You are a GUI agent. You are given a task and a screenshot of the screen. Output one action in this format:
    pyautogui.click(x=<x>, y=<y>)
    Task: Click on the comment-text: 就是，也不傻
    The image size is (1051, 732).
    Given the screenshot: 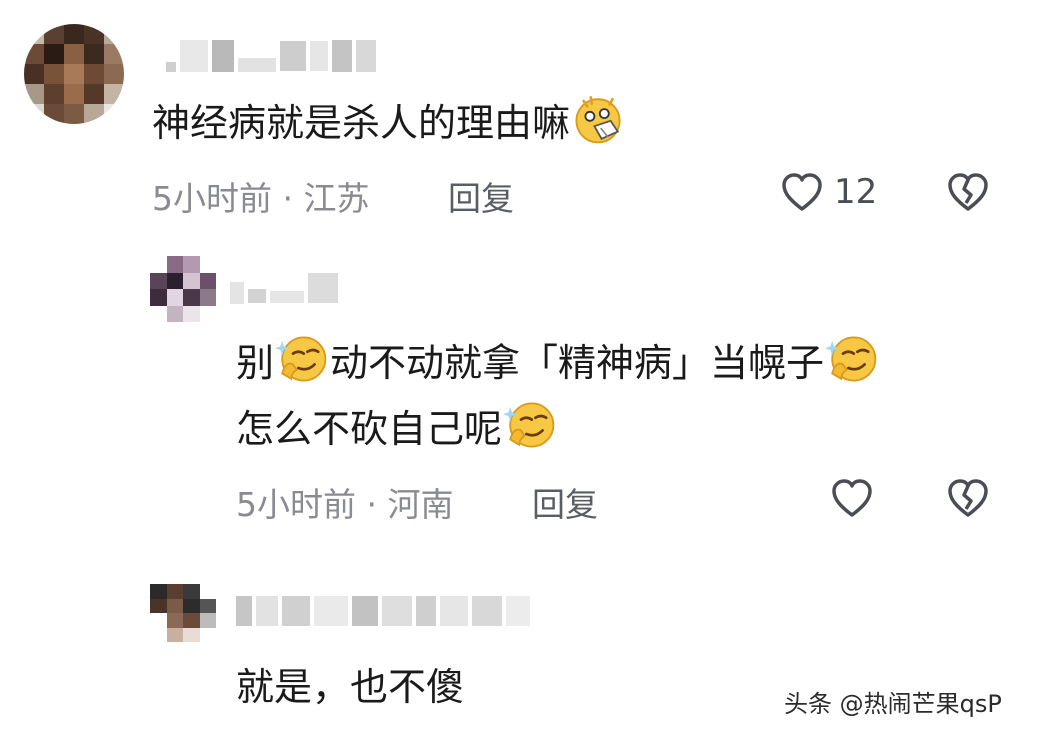 What is the action you would take?
    pyautogui.click(x=350, y=687)
    